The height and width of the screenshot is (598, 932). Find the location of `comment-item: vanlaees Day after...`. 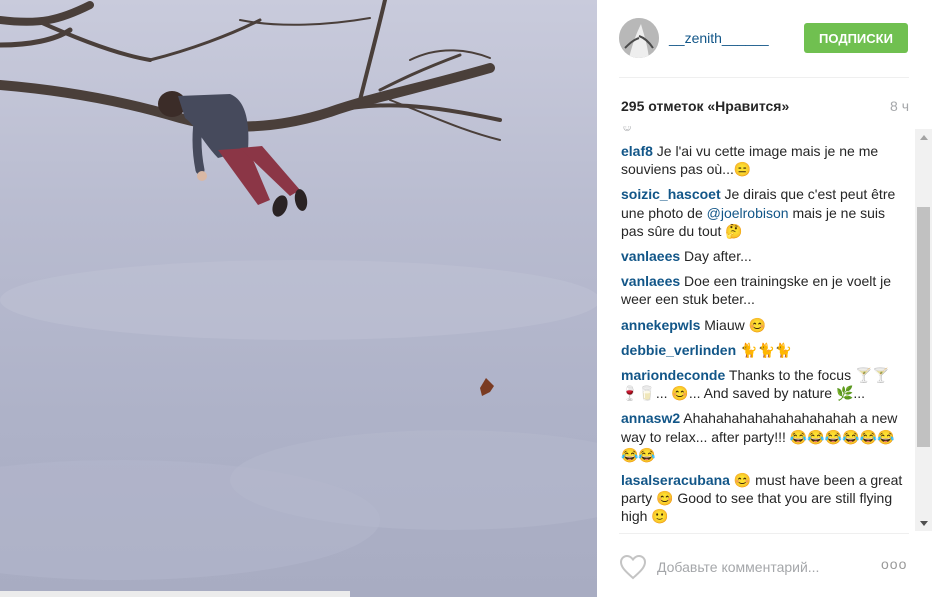

comment-item: vanlaees Day after... is located at coordinates (763, 256).